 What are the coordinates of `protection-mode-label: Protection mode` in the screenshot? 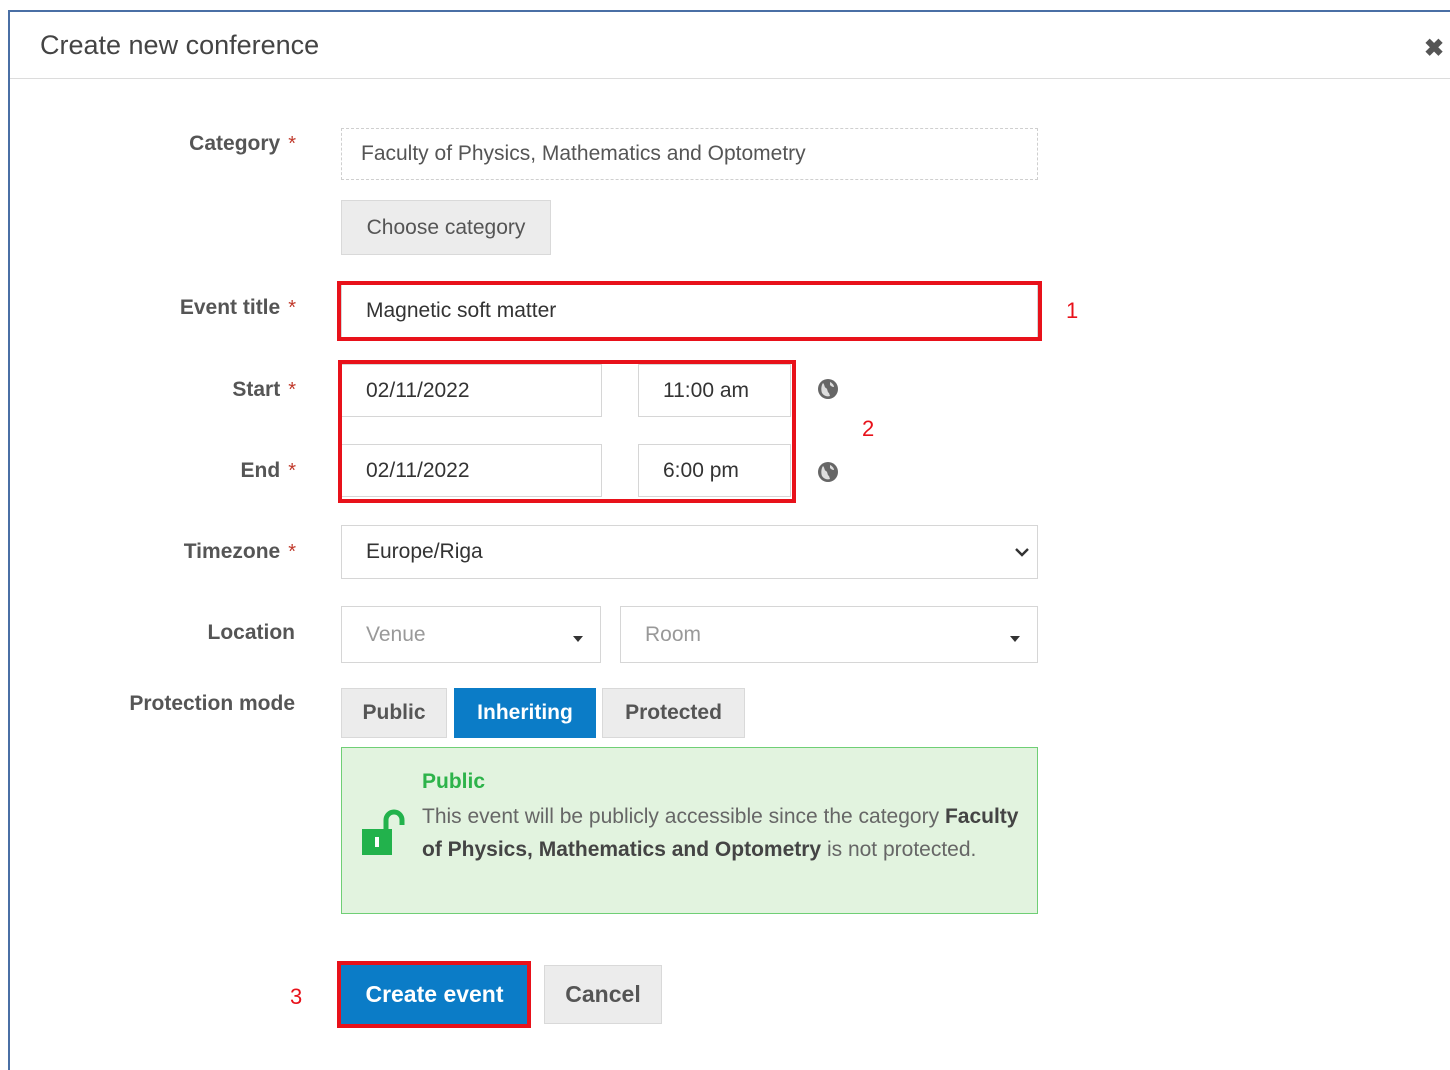 It's located at (212, 703).